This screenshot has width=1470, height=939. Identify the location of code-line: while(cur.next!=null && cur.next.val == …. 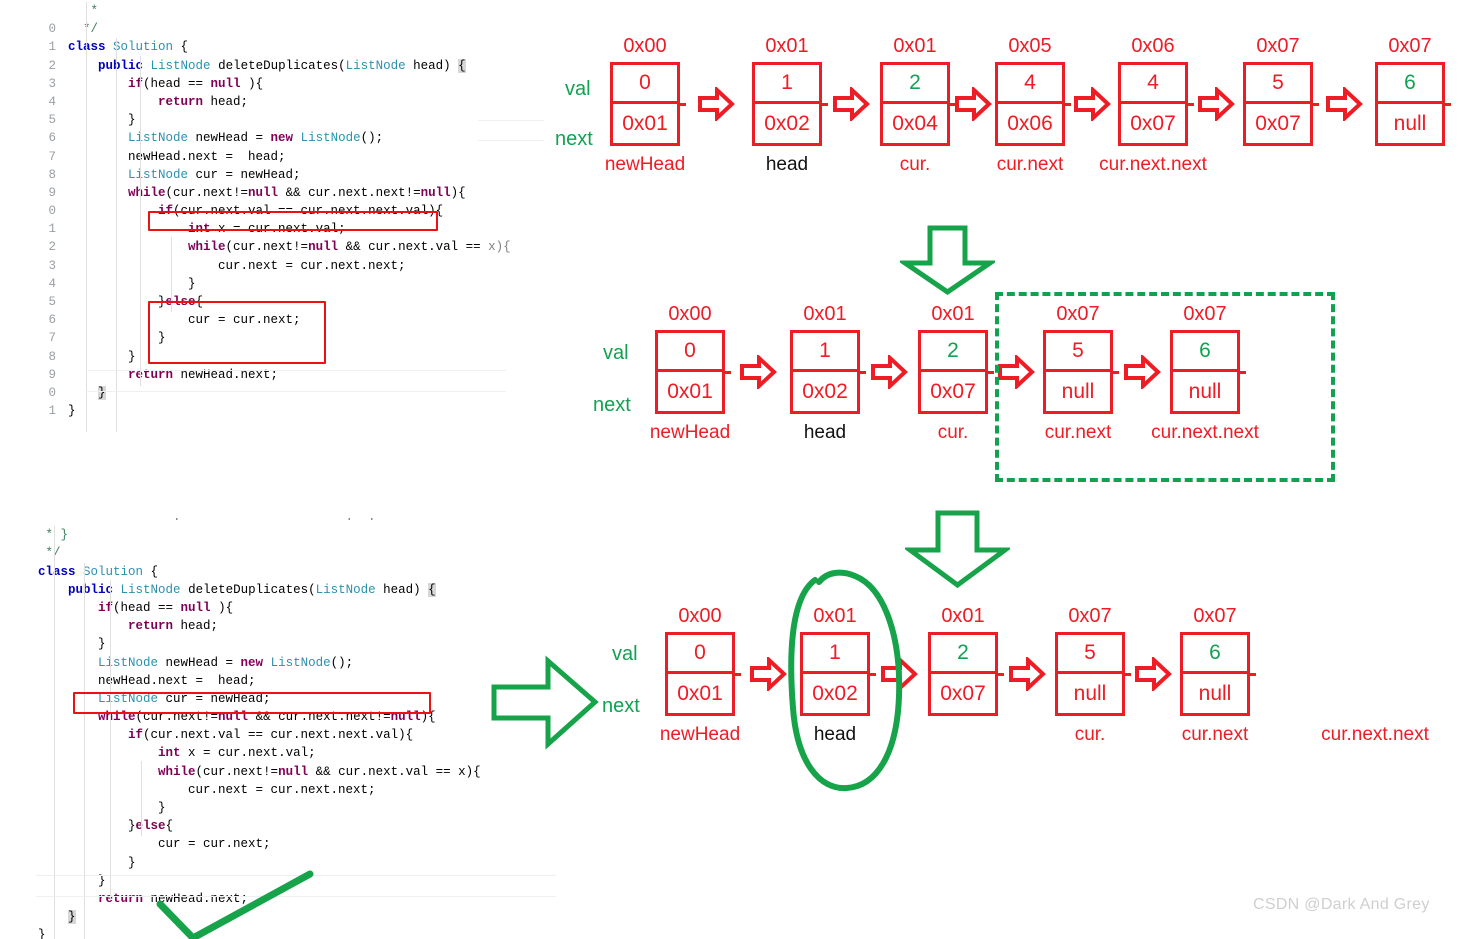
(296, 772).